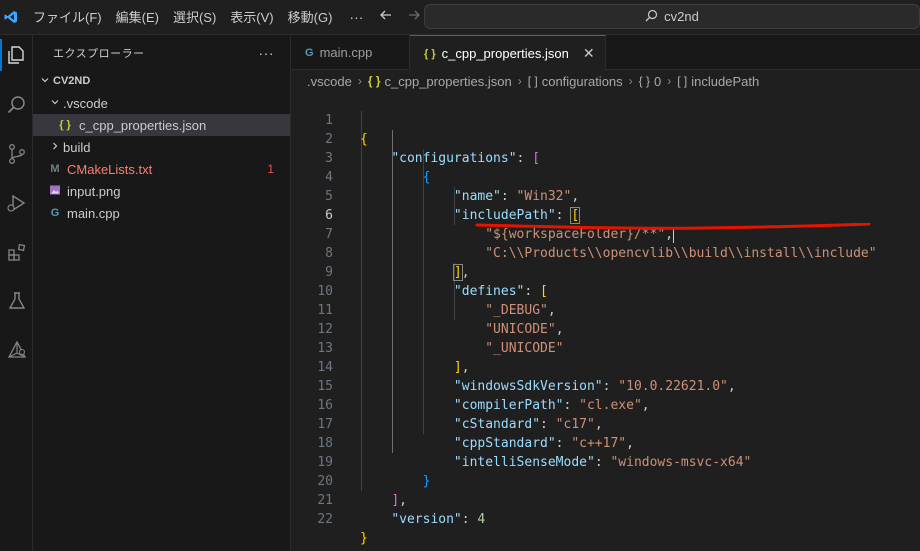 Image resolution: width=920 pixels, height=551 pixels. What do you see at coordinates (16, 203) in the screenshot?
I see `run-debug-icon` at bounding box center [16, 203].